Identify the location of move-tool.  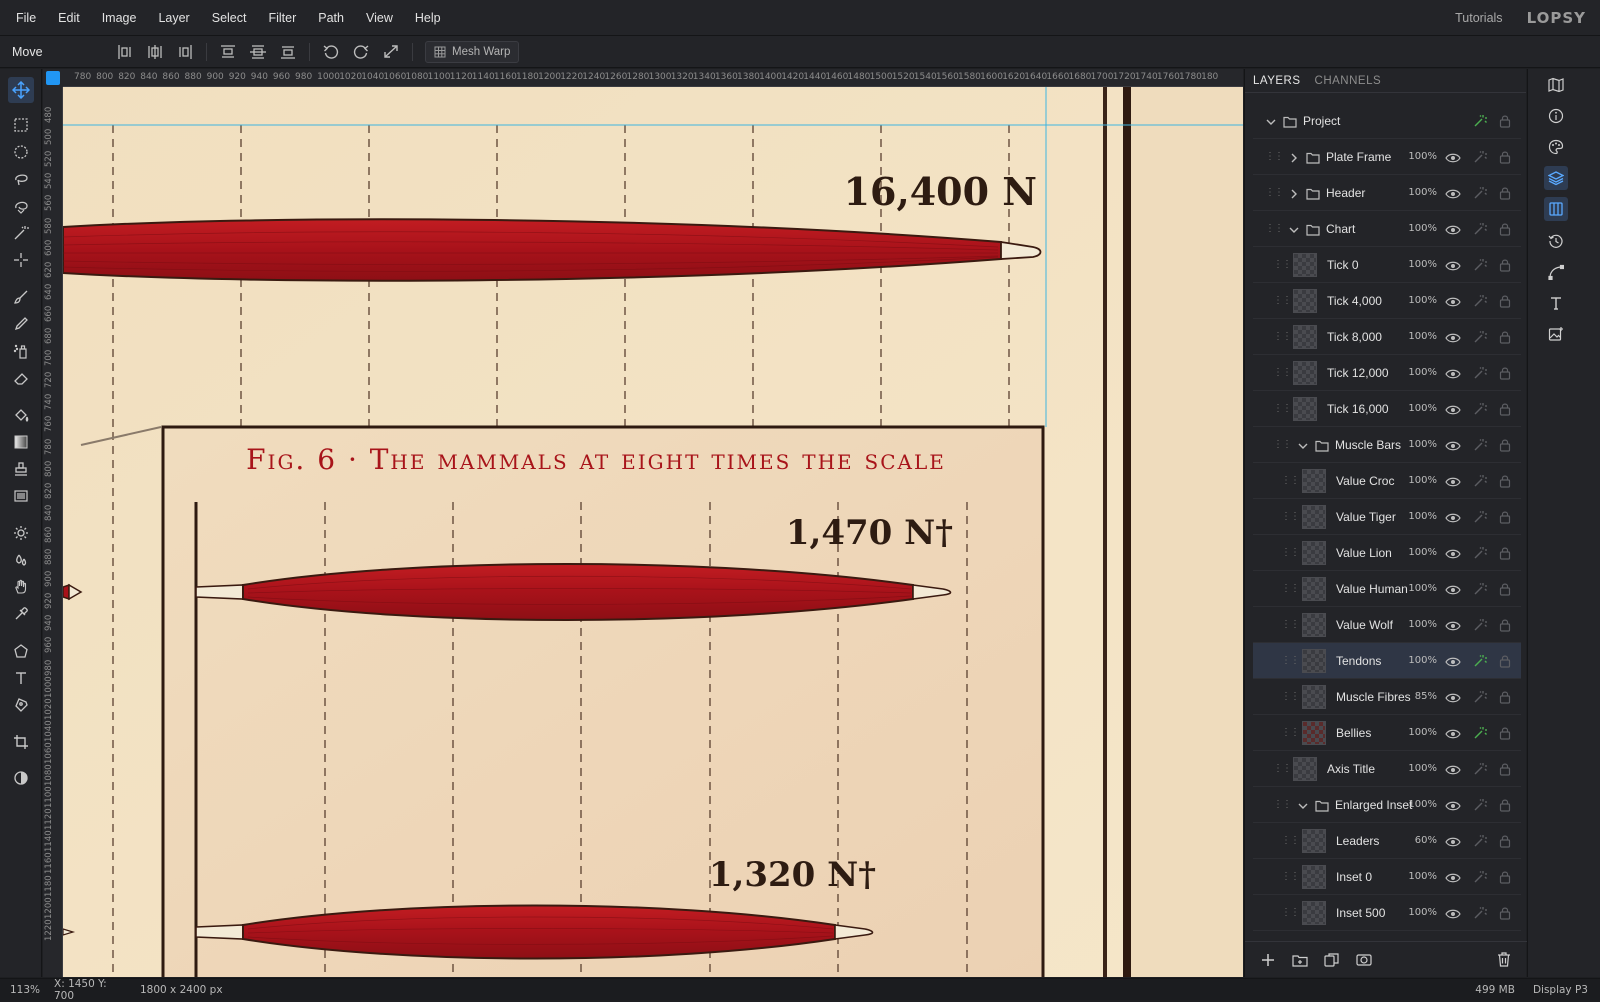
(21, 90).